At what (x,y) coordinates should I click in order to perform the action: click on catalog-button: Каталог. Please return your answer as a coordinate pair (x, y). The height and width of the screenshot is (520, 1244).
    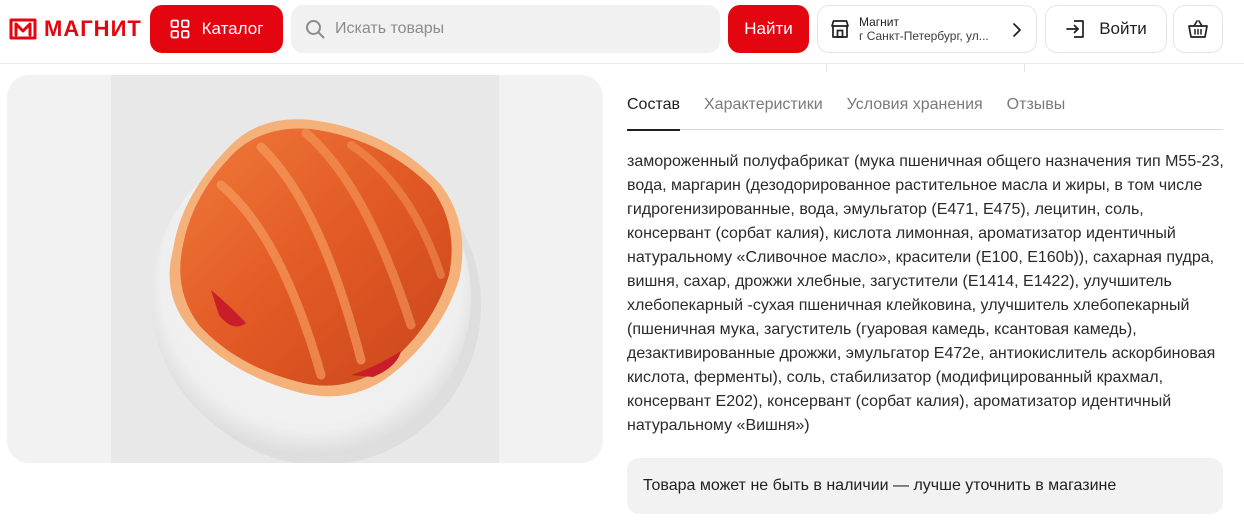
    Looking at the image, I should click on (216, 29).